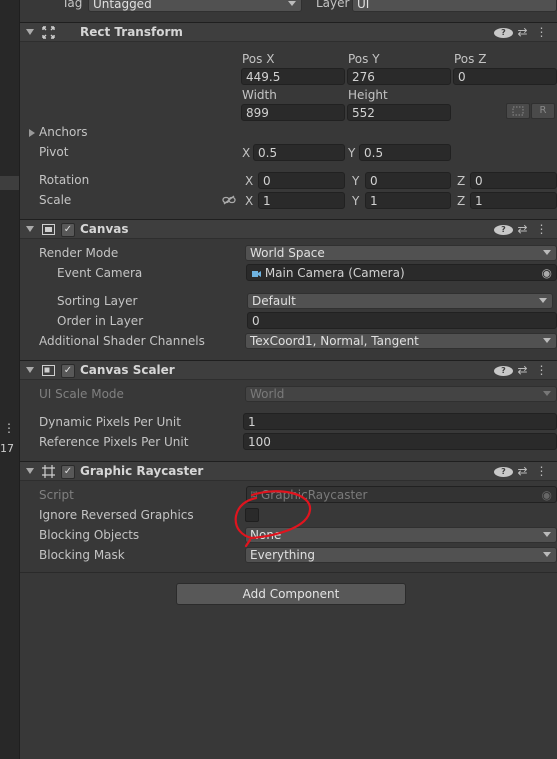 This screenshot has width=557, height=759. What do you see at coordinates (56, 495) in the screenshot?
I see `script-label: Script` at bounding box center [56, 495].